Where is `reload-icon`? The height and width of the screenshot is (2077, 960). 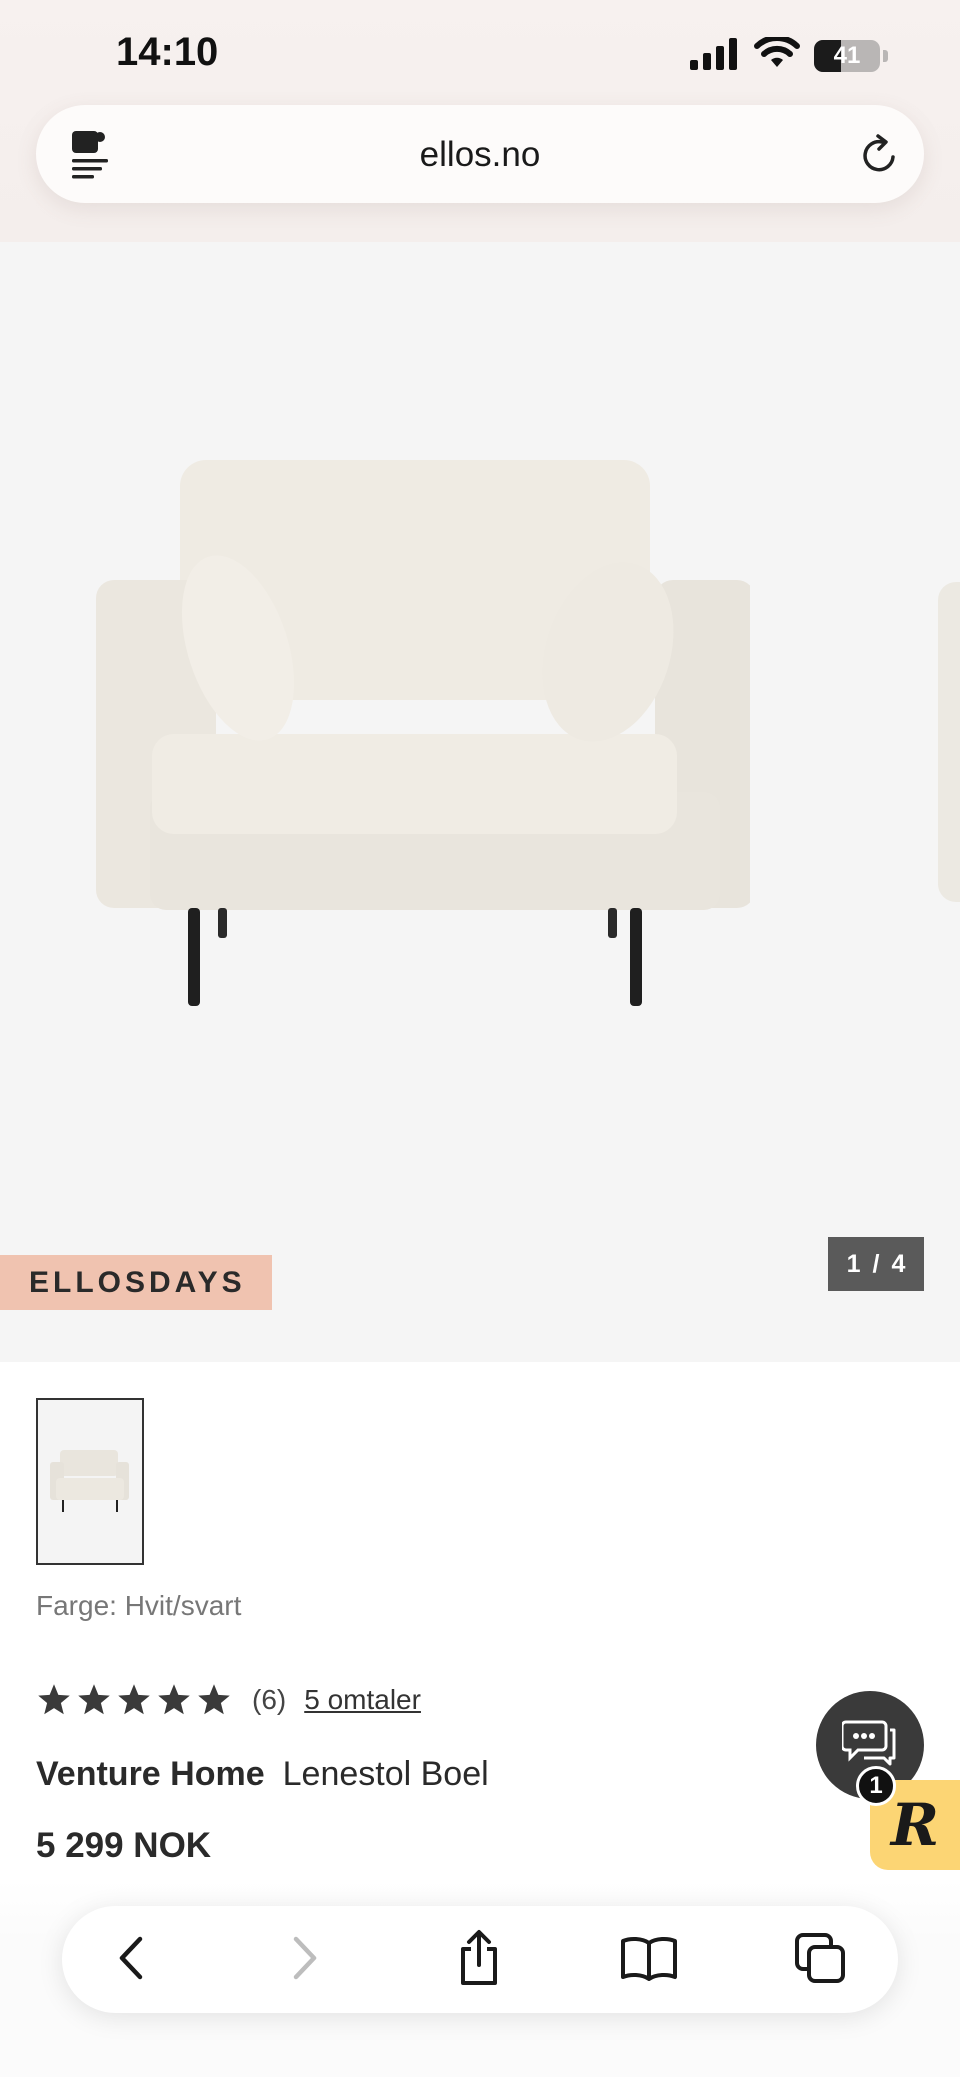 reload-icon is located at coordinates (880, 157).